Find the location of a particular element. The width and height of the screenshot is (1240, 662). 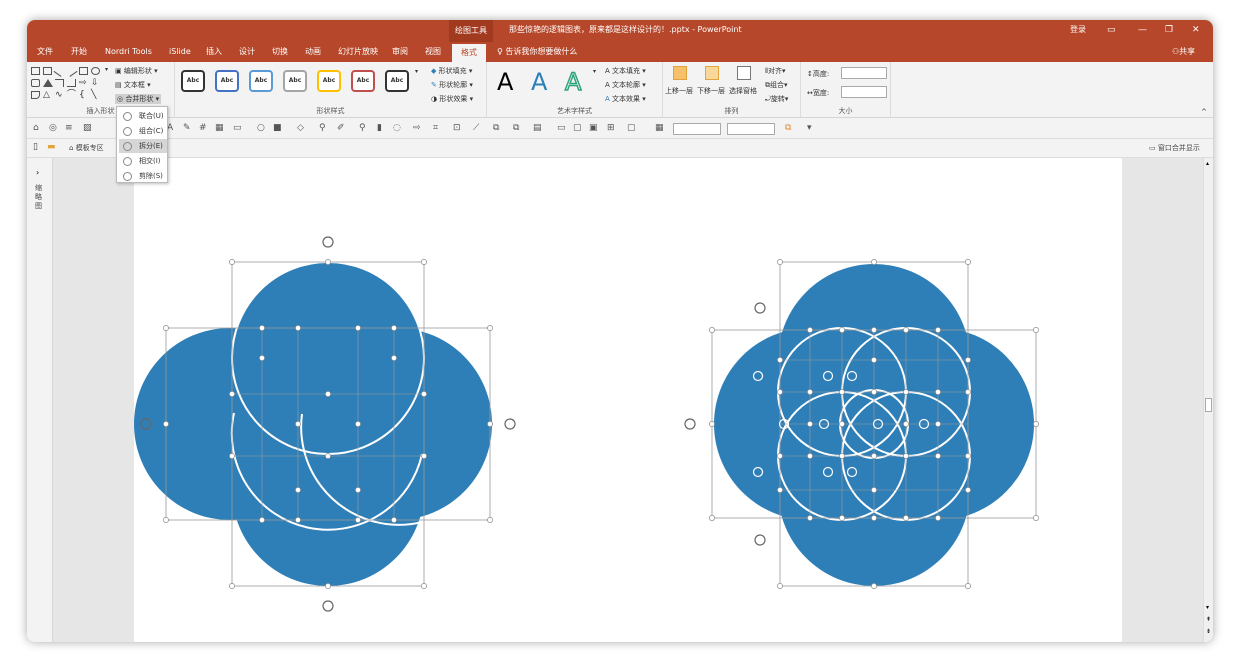

shape-fill-button: ◆ 形状填充 ▾ is located at coordinates (451, 71).